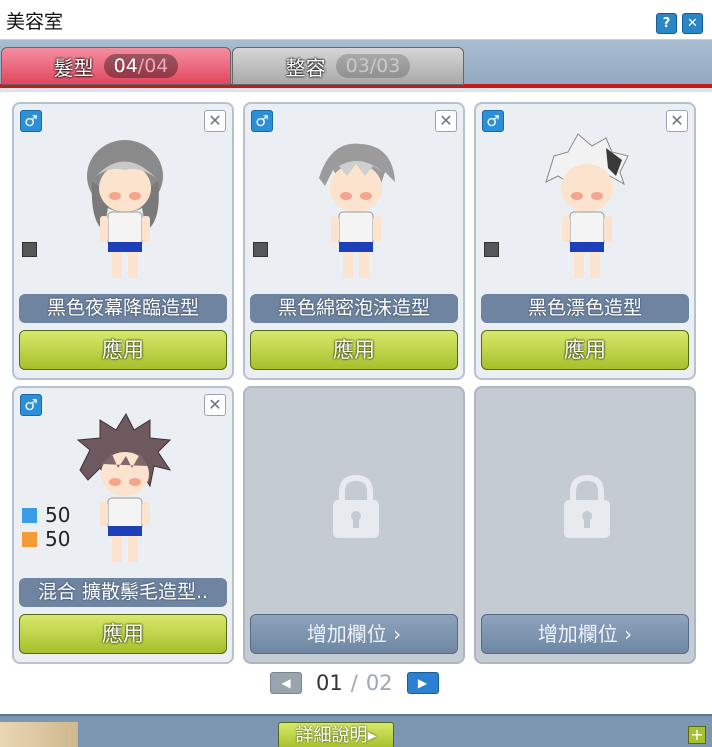 Image resolution: width=712 pixels, height=747 pixels. I want to click on footer-bar: 詳細說明▸ +, so click(356, 730).